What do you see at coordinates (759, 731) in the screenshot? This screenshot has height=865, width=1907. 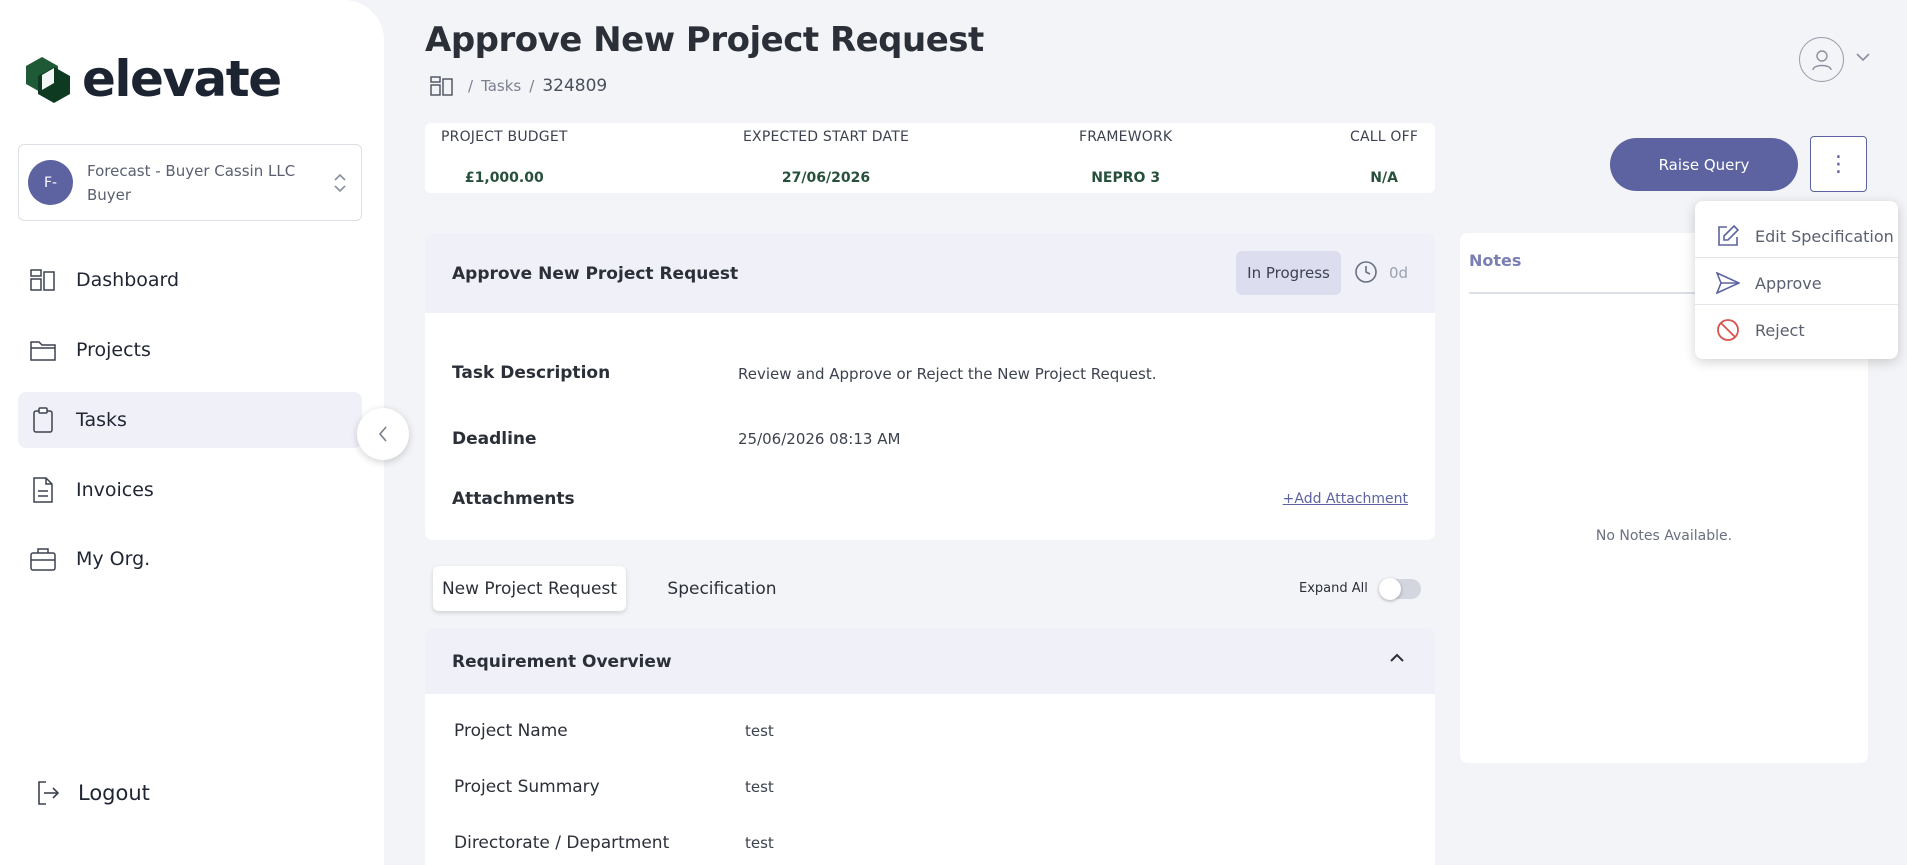 I see `project-name-value: test` at bounding box center [759, 731].